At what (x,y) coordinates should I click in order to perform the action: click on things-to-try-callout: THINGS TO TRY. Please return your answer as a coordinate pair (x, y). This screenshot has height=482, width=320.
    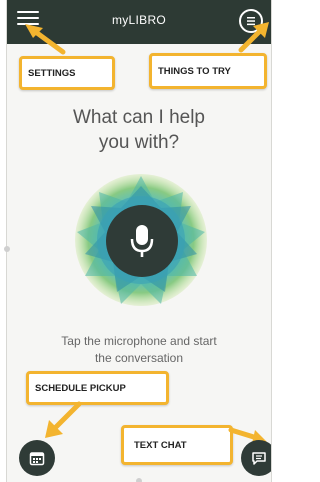
    Looking at the image, I should click on (208, 71).